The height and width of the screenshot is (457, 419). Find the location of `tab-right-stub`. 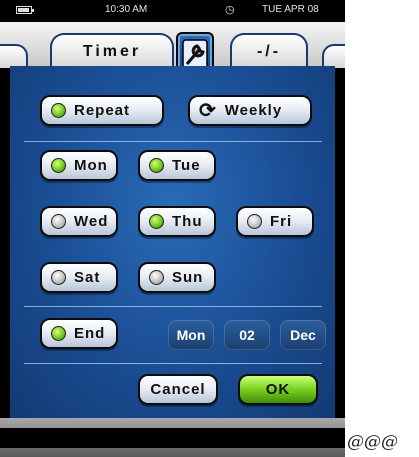

tab-right-stub is located at coordinates (333, 56).